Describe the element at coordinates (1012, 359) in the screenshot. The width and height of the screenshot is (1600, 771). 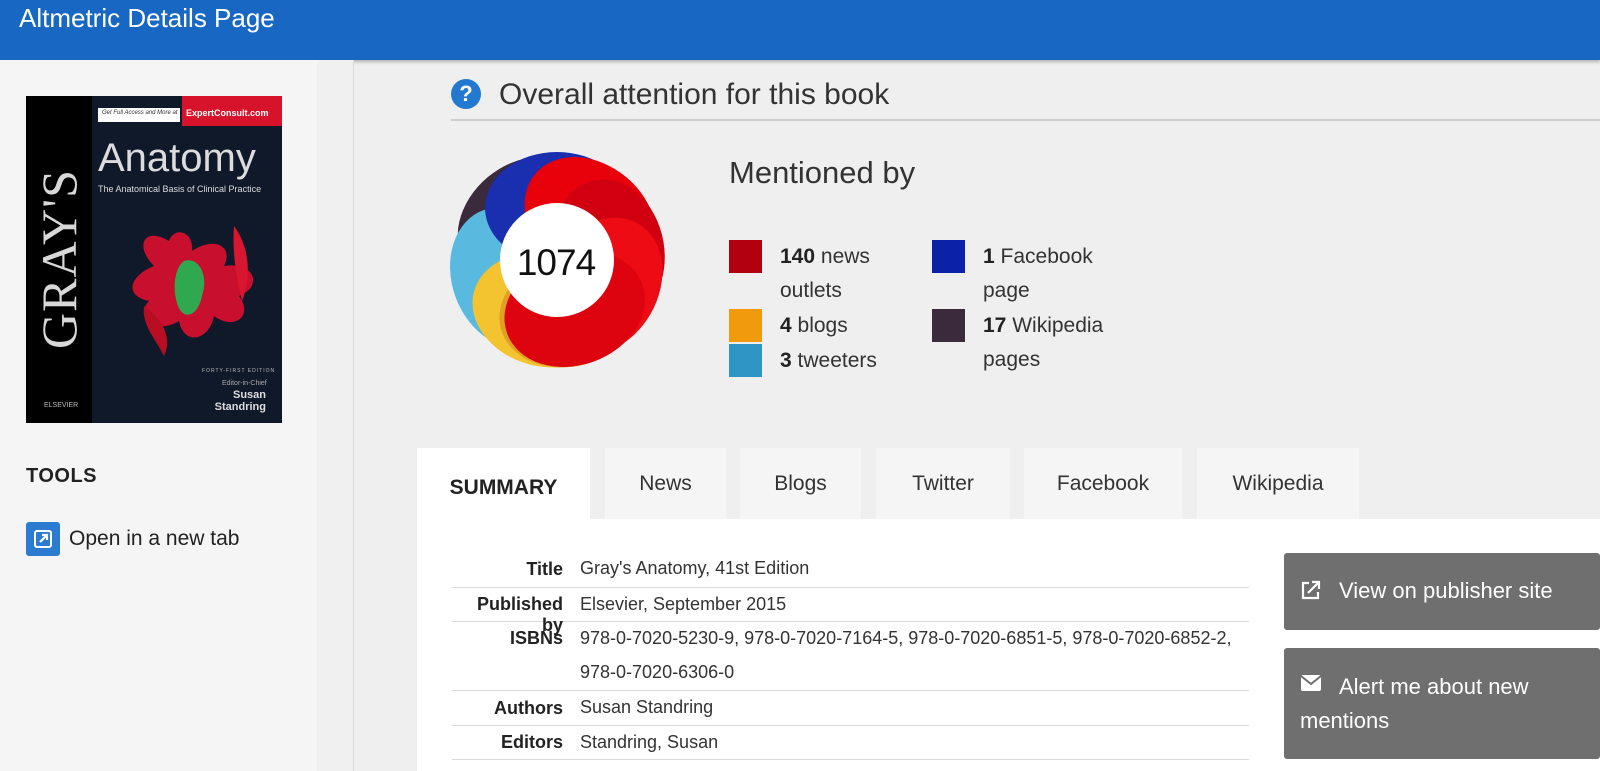
I see `wikipedia-label-2: pages` at that location.